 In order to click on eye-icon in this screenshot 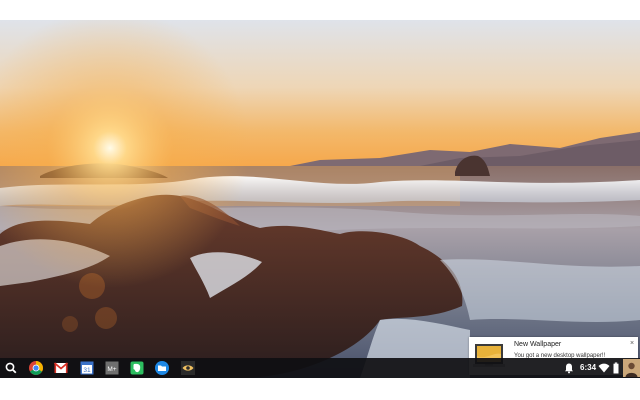, I will do `click(188, 368)`.